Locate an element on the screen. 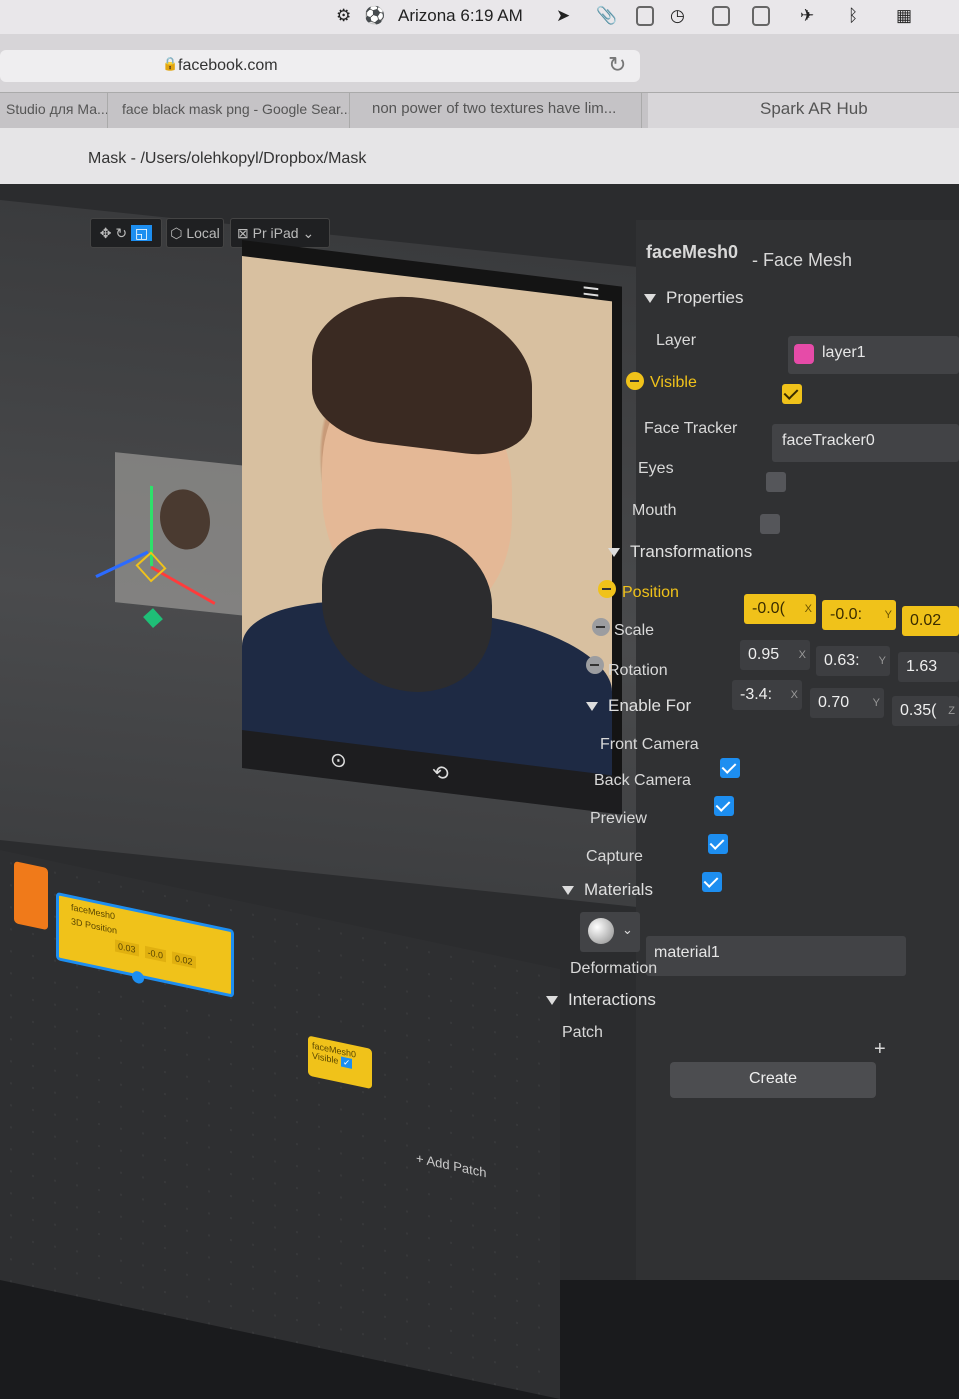 The image size is (959, 1399). node-value: 0.03 is located at coordinates (127, 948).